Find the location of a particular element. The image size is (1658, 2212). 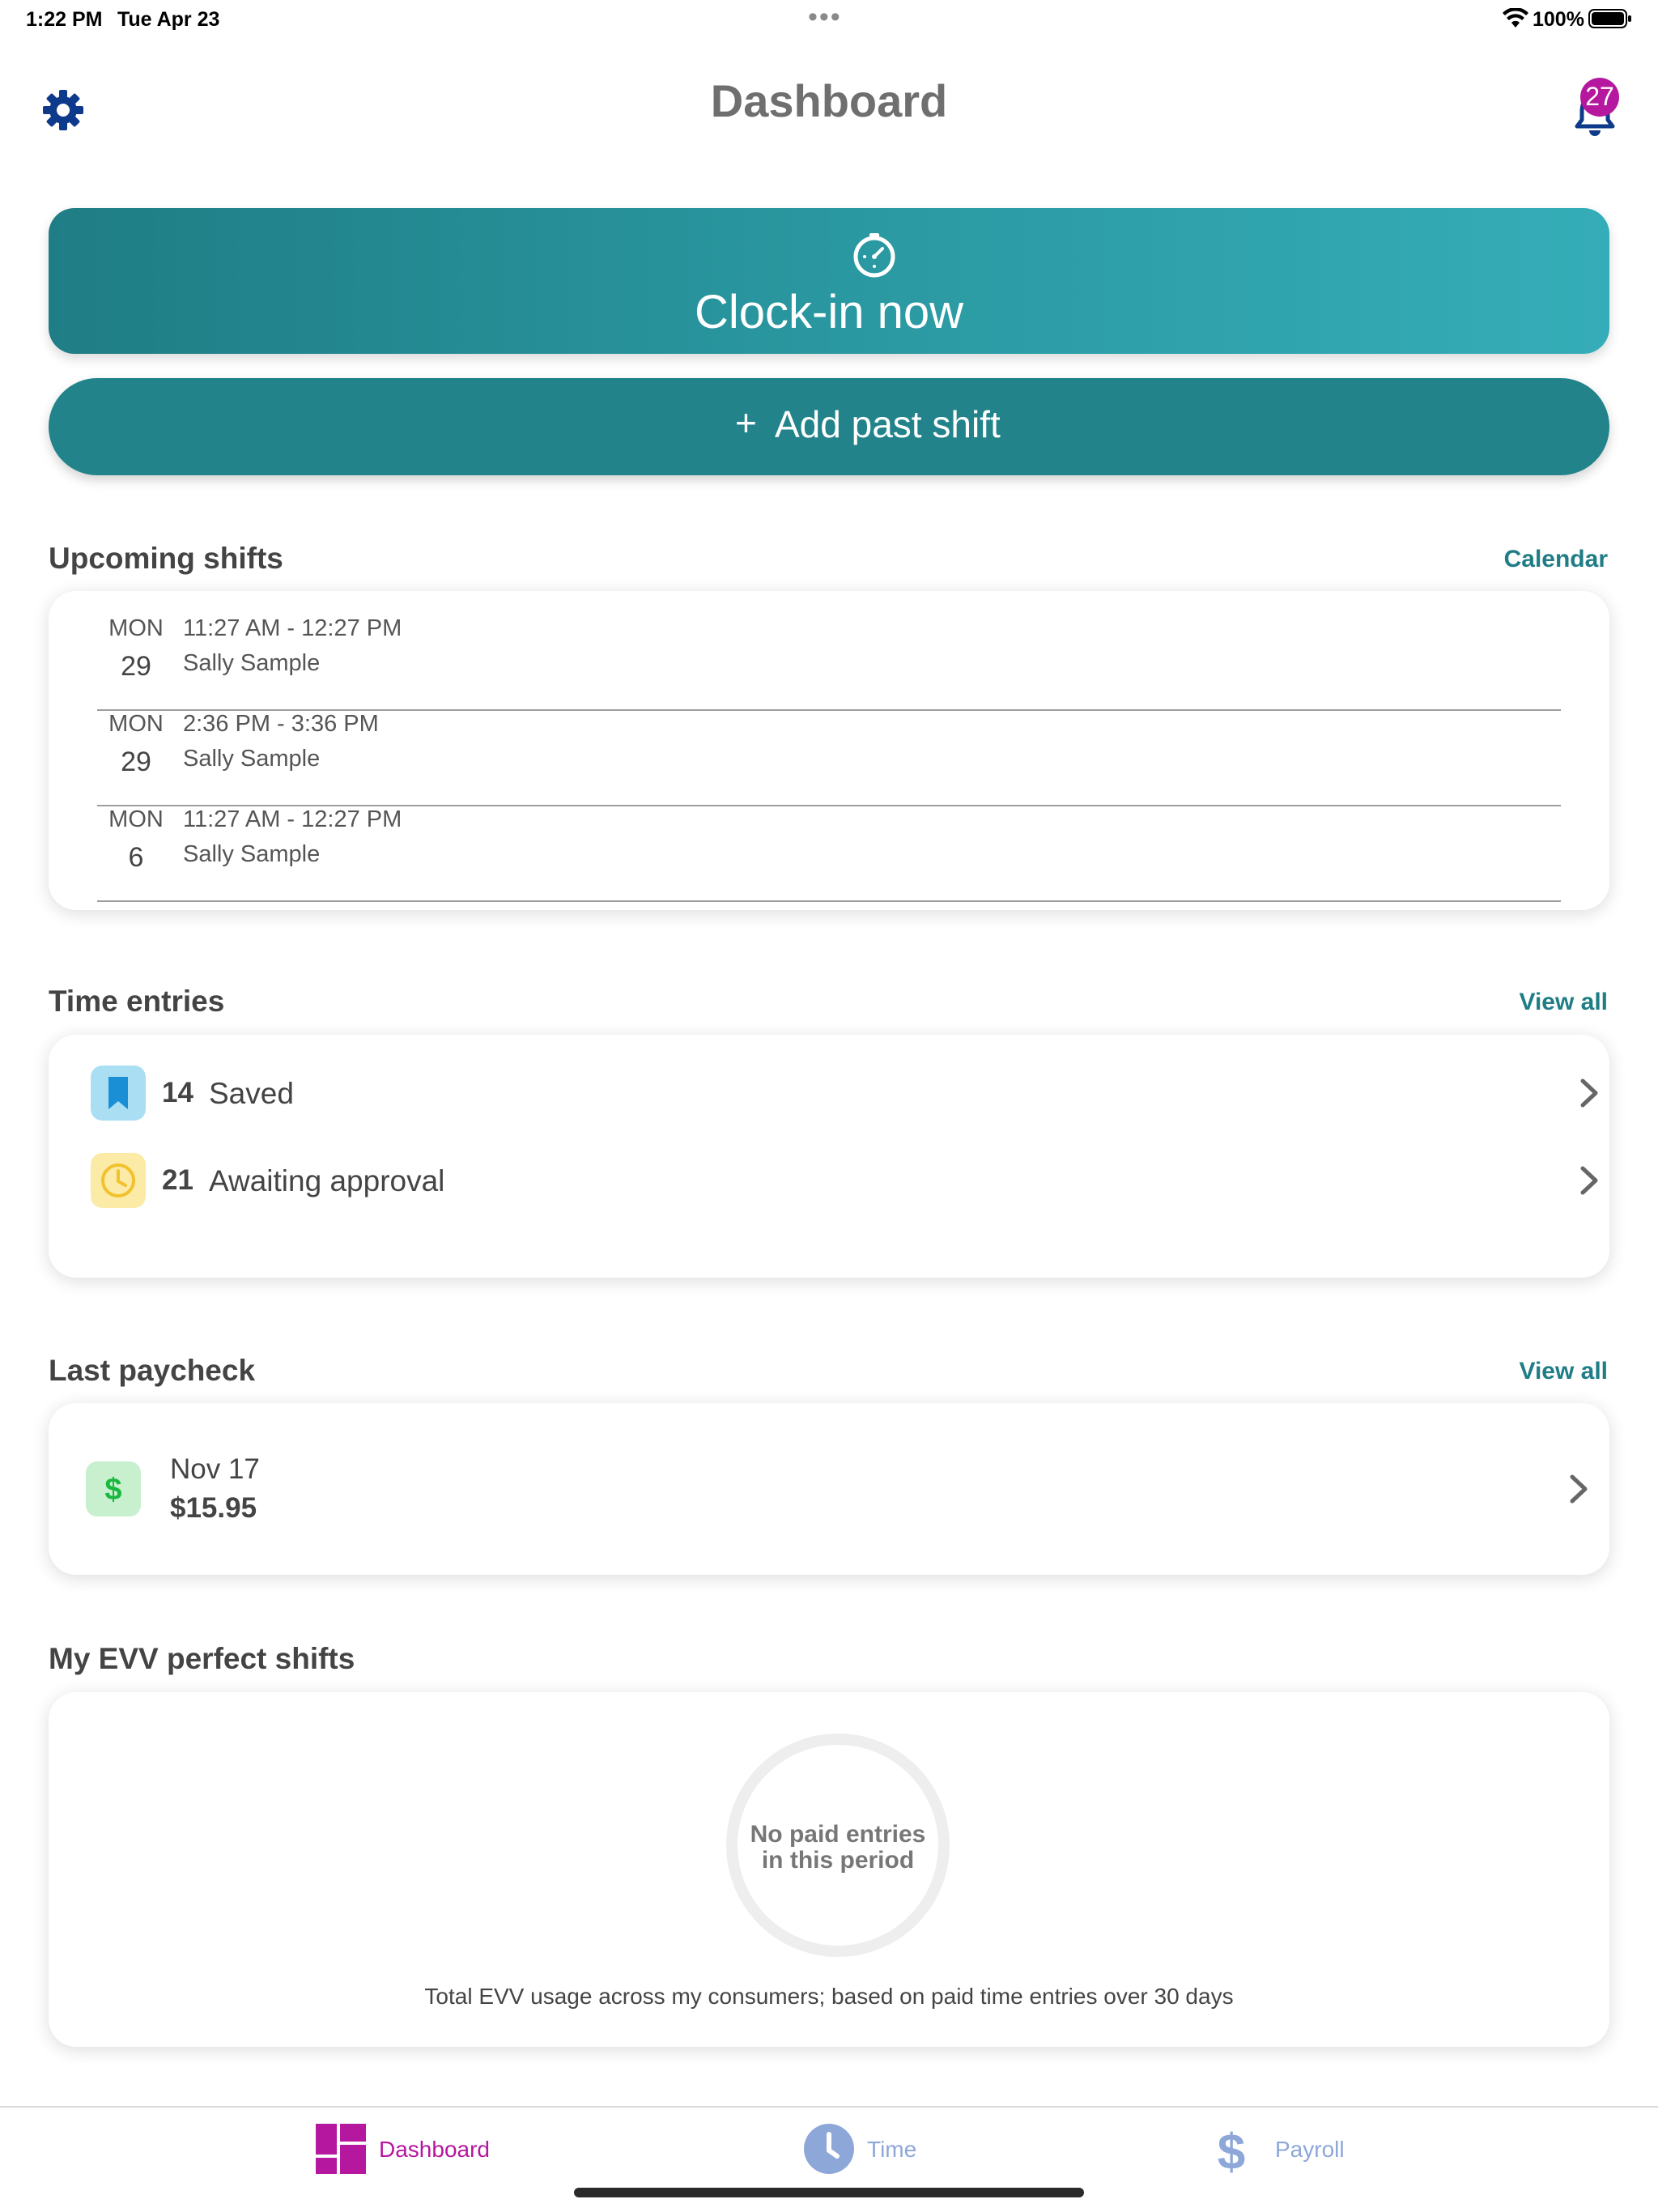

status-bar: 1:22 PM Tue Apr 23 ••• 100% is located at coordinates (829, 19).